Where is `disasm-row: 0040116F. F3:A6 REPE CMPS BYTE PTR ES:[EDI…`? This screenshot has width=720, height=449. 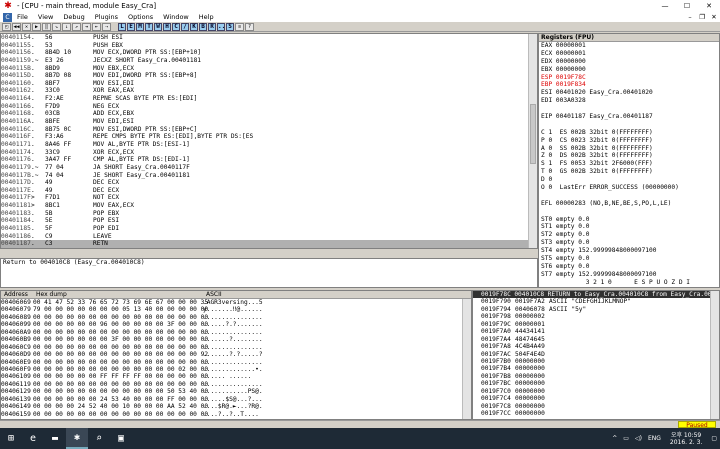
disasm-row: 0040116F. F3:A6 REPE CMPS BYTE PTR ES:[EDI… is located at coordinates (269, 137).